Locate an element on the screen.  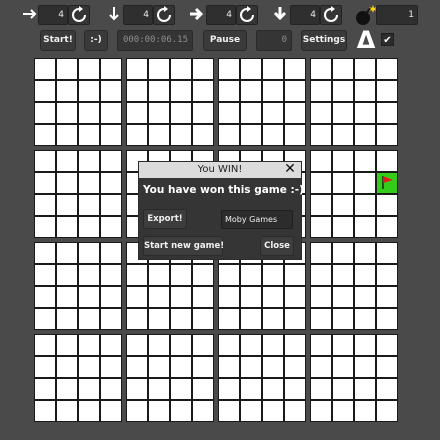
delta-icon: Δ is located at coordinates (366, 40).